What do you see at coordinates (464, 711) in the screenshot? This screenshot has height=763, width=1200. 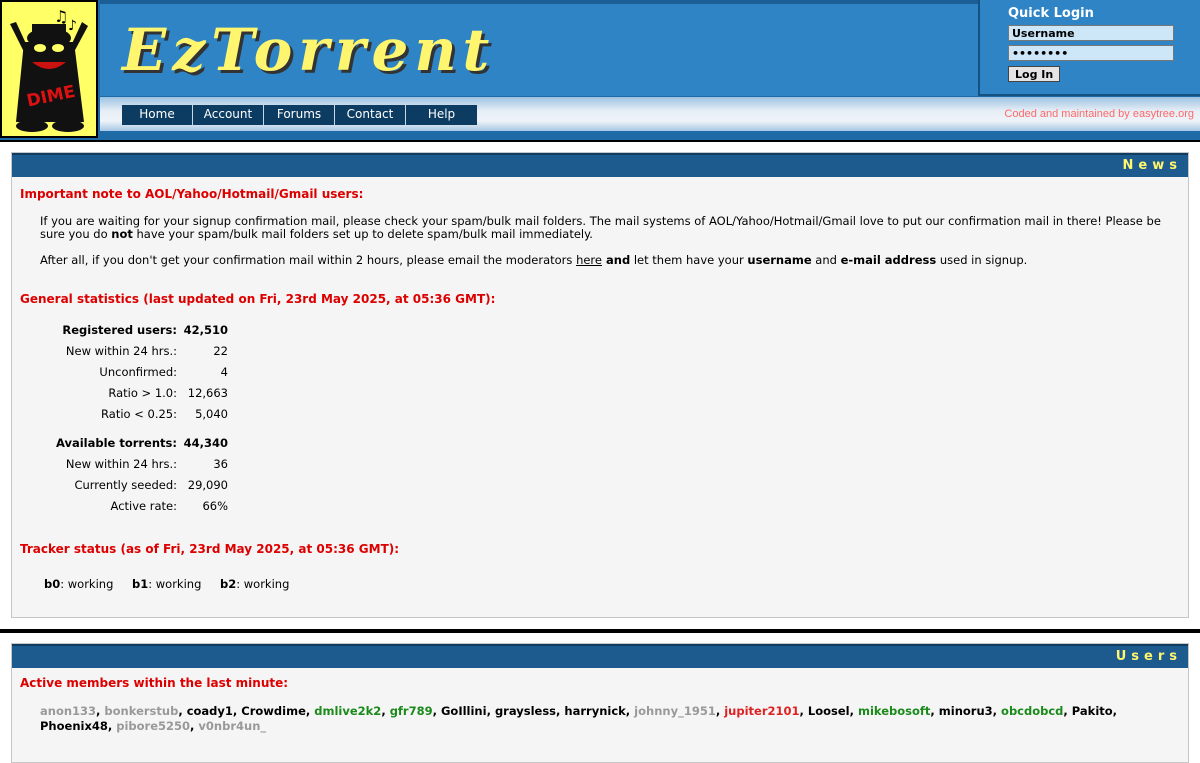 I see `member-link: GoIllini` at bounding box center [464, 711].